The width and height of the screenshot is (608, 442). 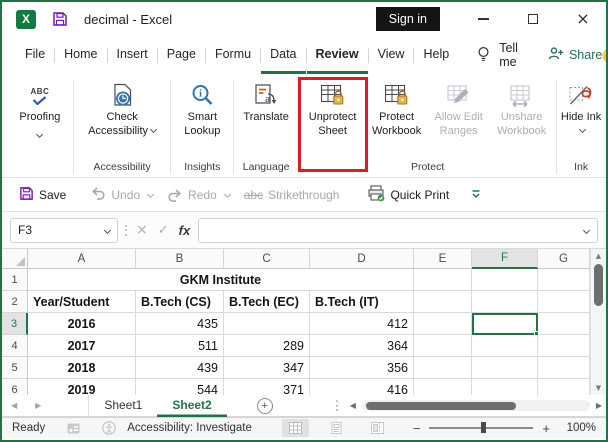 What do you see at coordinates (353, 405) in the screenshot?
I see `scroll-left-icon: ◀` at bounding box center [353, 405].